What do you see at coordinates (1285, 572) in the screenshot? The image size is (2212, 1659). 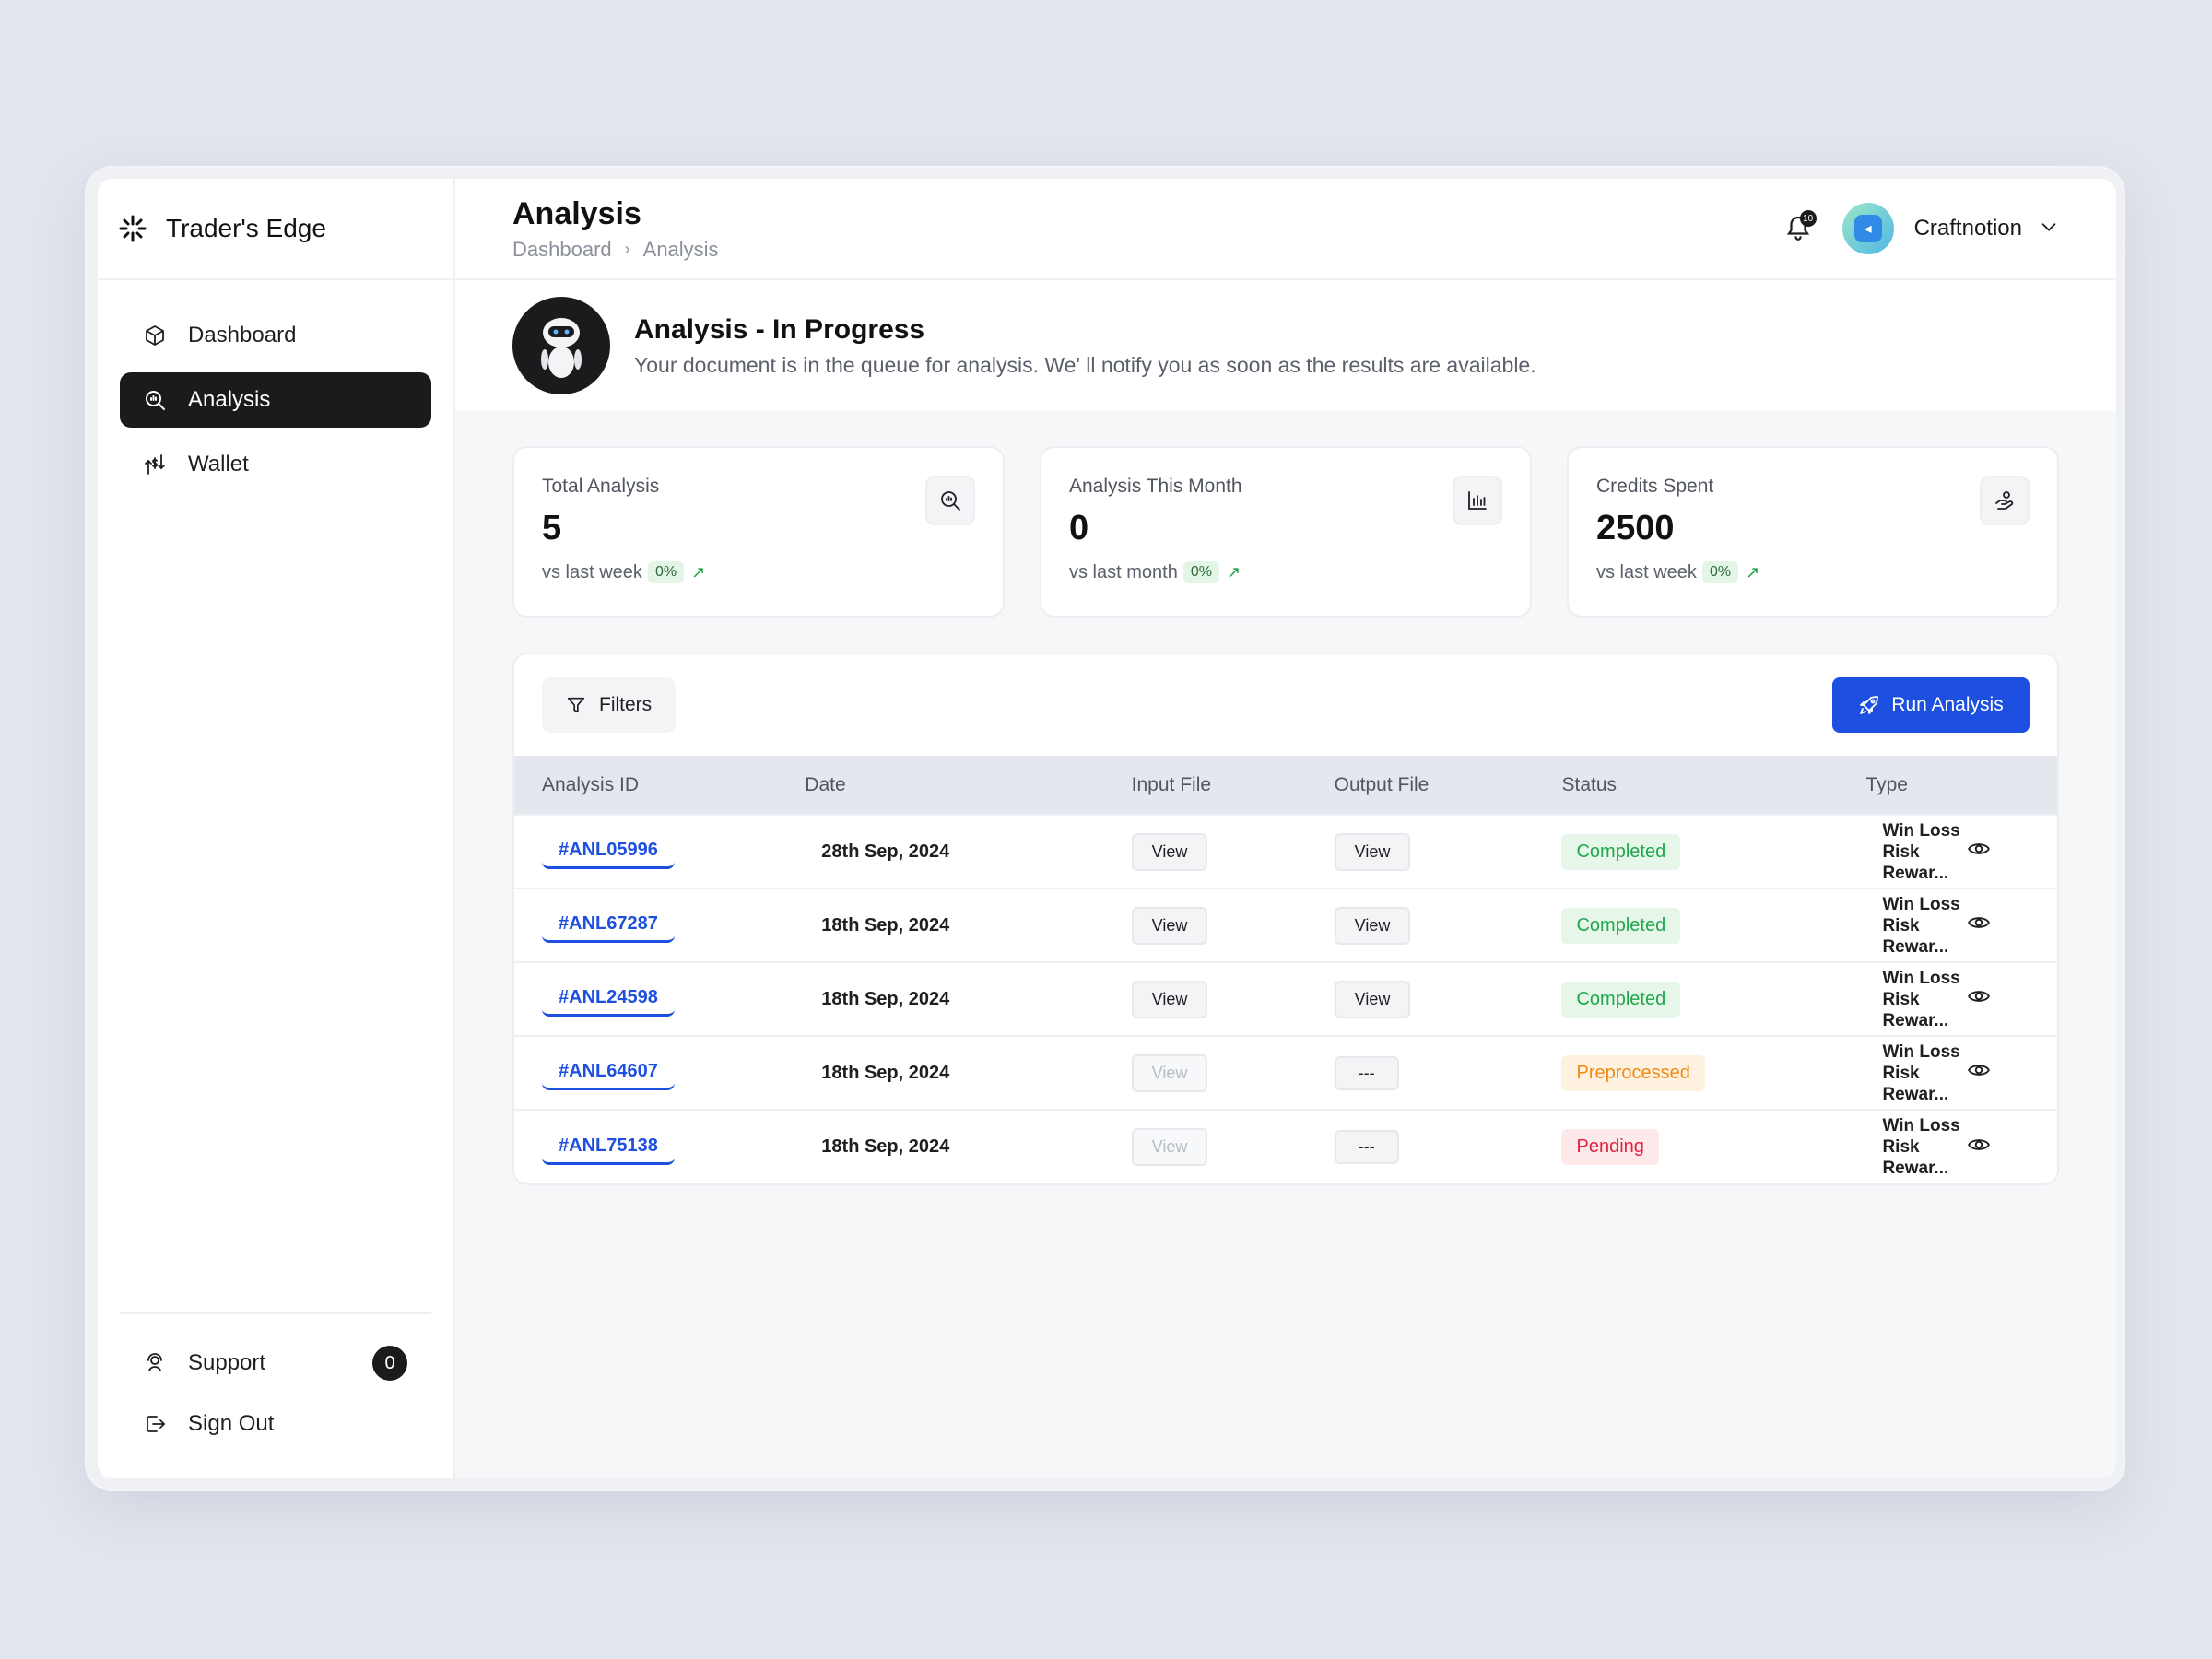 I see `card-foot: vs last month 0% ↗` at bounding box center [1285, 572].